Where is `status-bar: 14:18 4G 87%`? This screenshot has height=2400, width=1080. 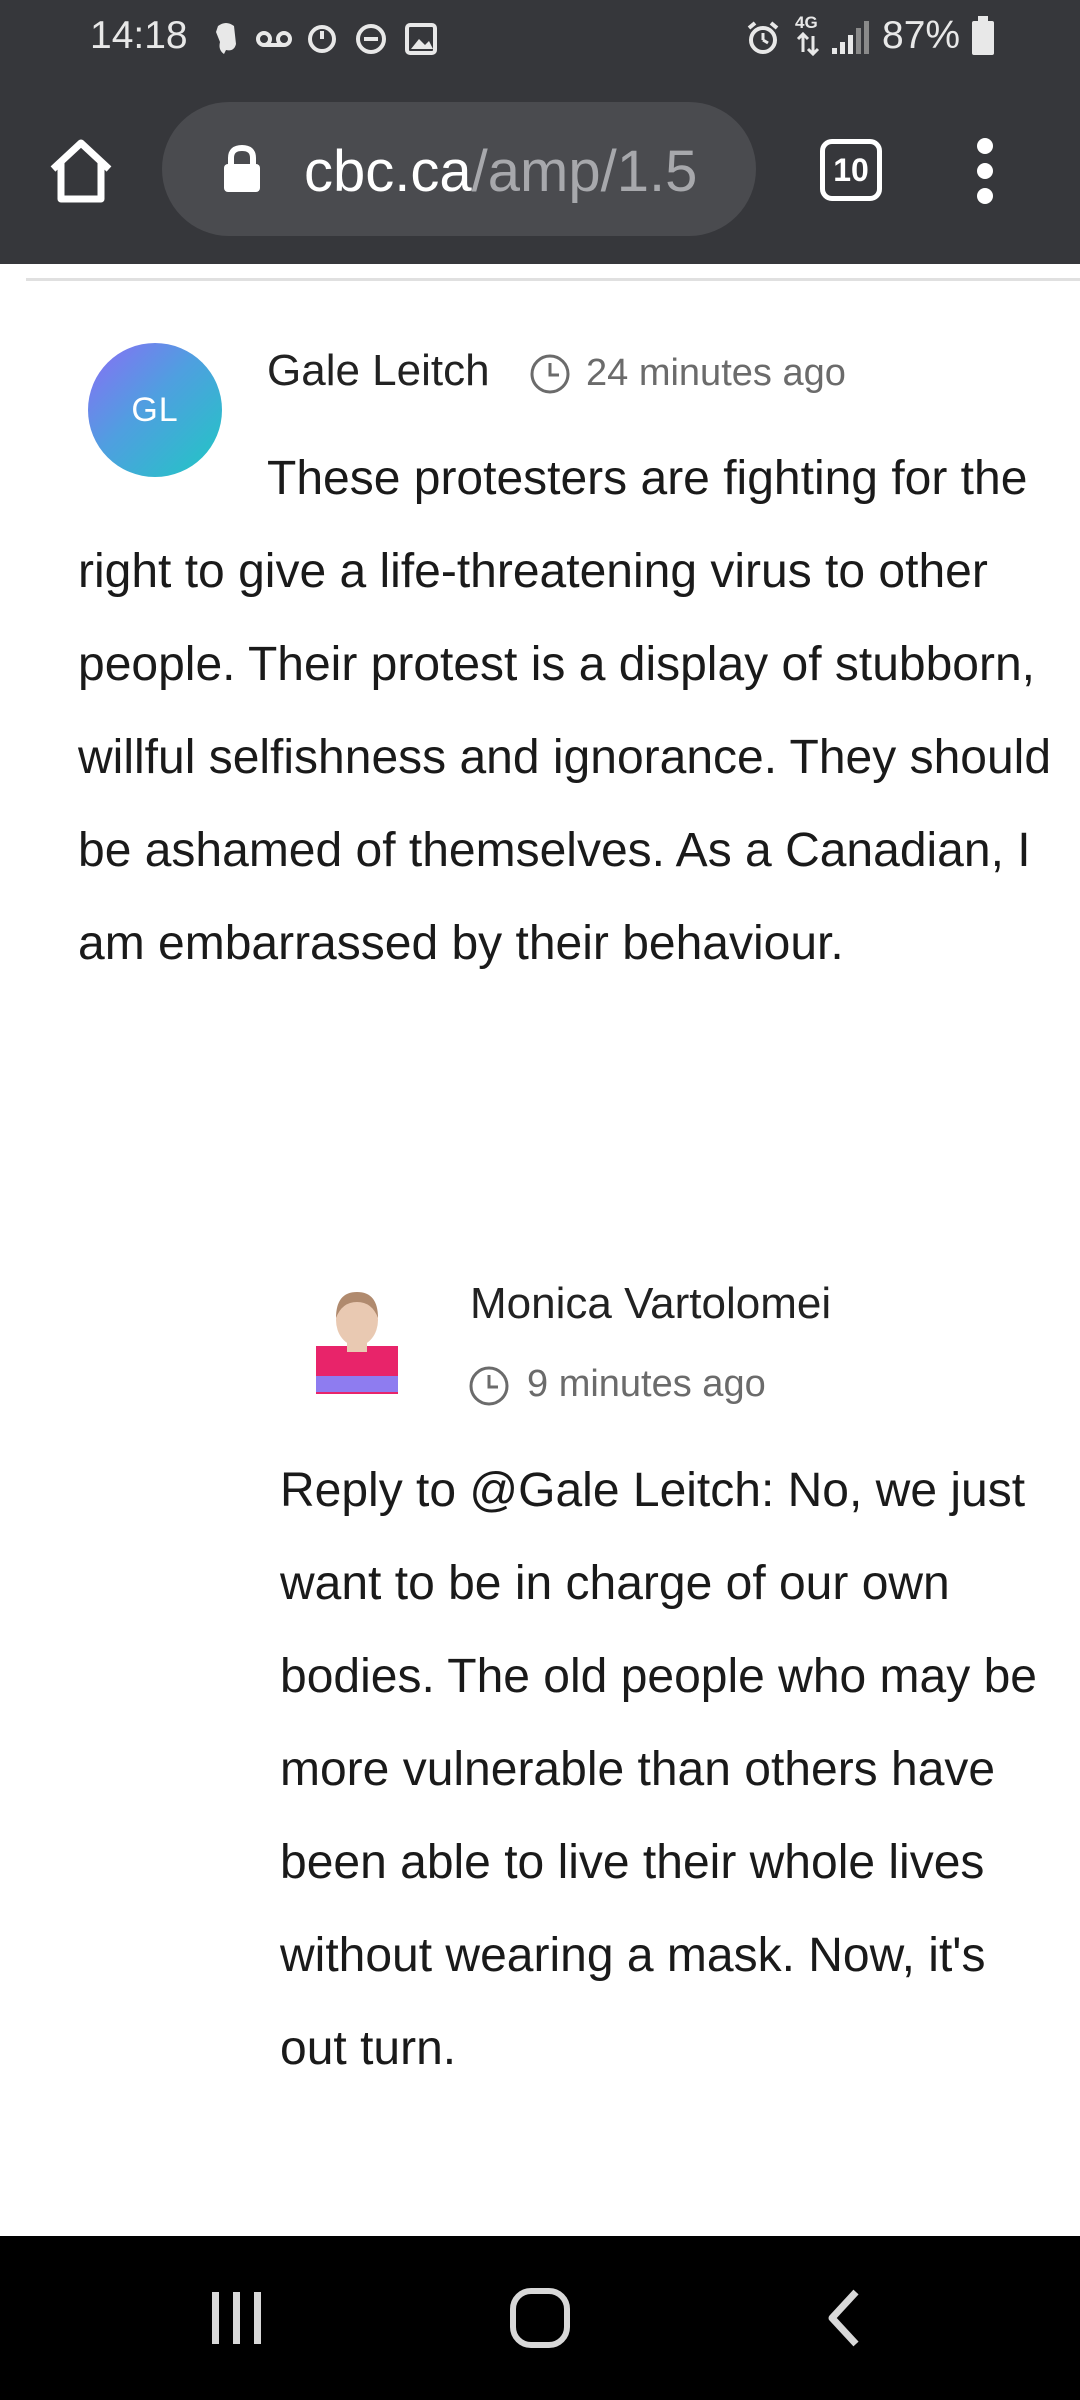
status-bar: 14:18 4G 87% is located at coordinates (540, 39).